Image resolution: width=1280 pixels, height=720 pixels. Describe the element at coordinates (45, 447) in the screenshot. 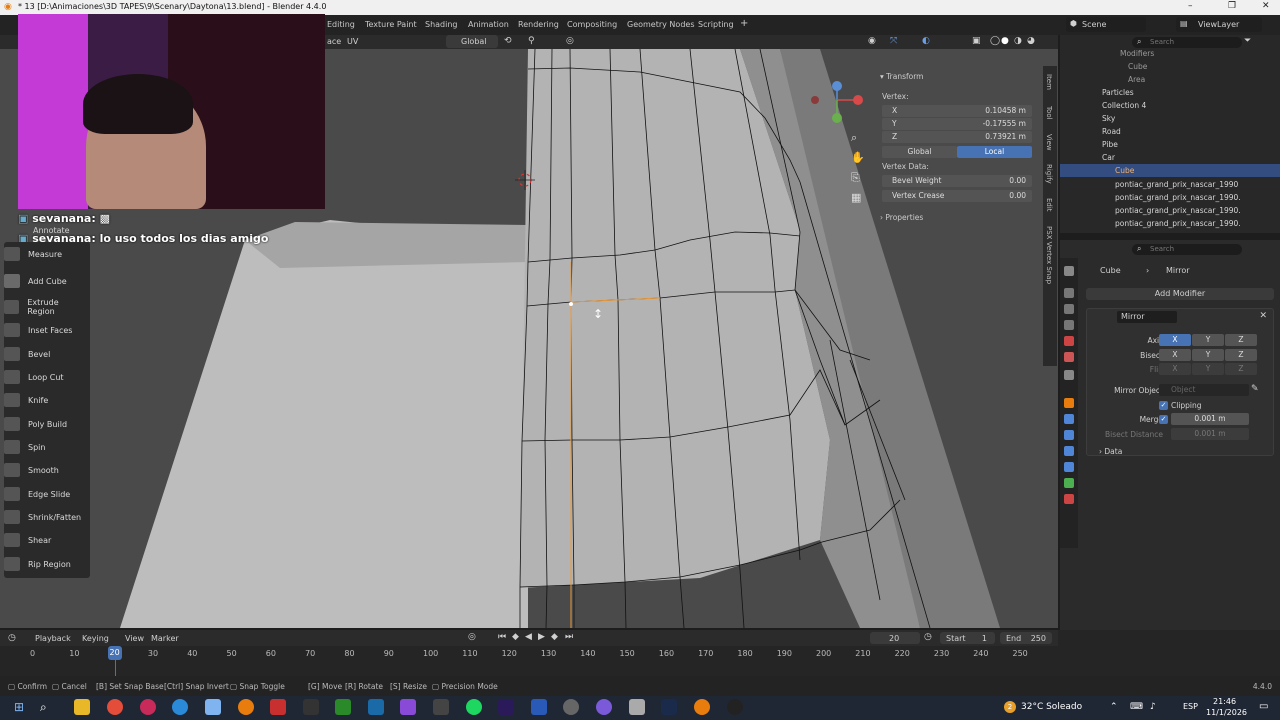

I see `tool-spin: Spin` at that location.